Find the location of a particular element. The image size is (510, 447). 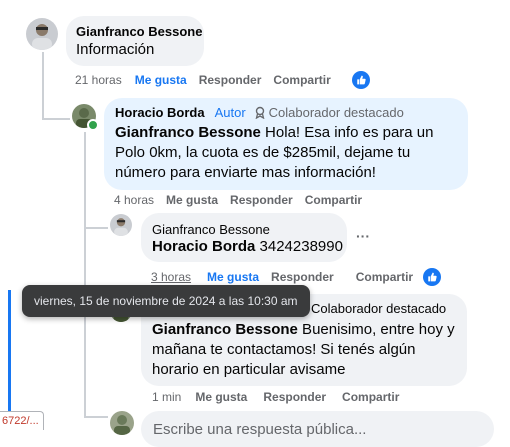

comment-author: Horacio Borda is located at coordinates (160, 112).